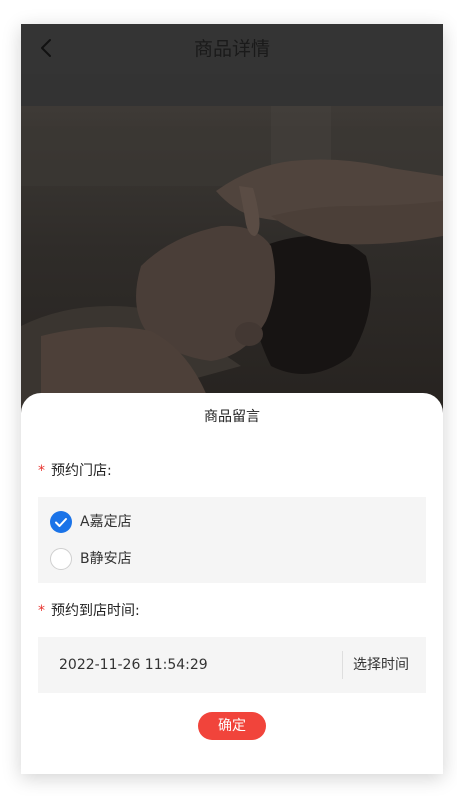 The height and width of the screenshot is (796, 457). I want to click on sheet-title: 商品留言, so click(232, 417).